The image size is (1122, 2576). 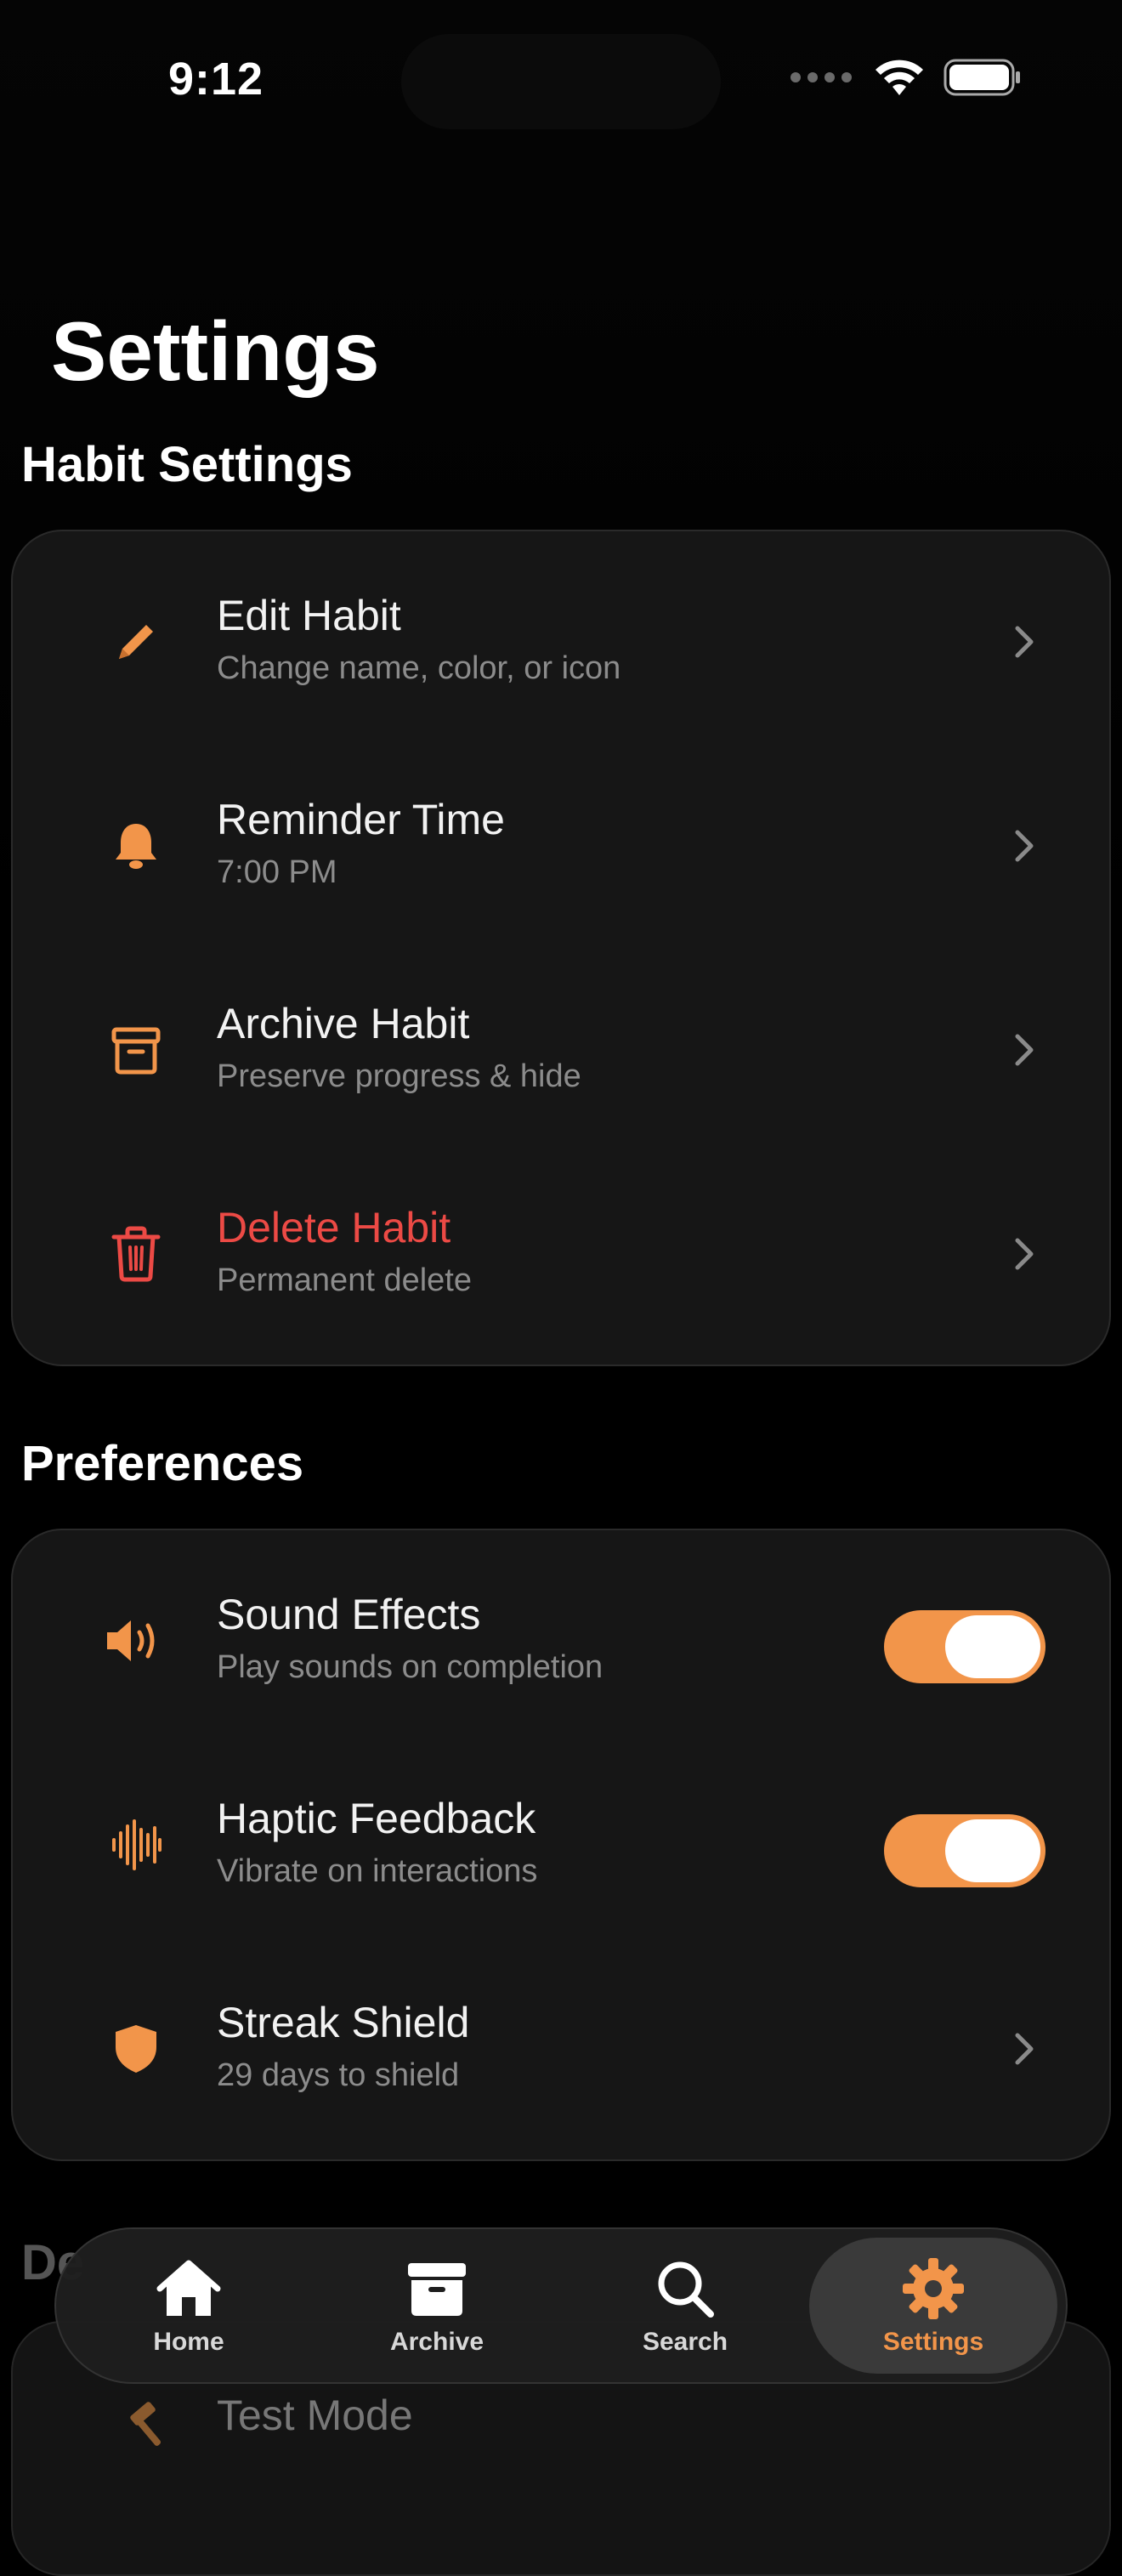 I want to click on dynamic-island, so click(x=561, y=82).